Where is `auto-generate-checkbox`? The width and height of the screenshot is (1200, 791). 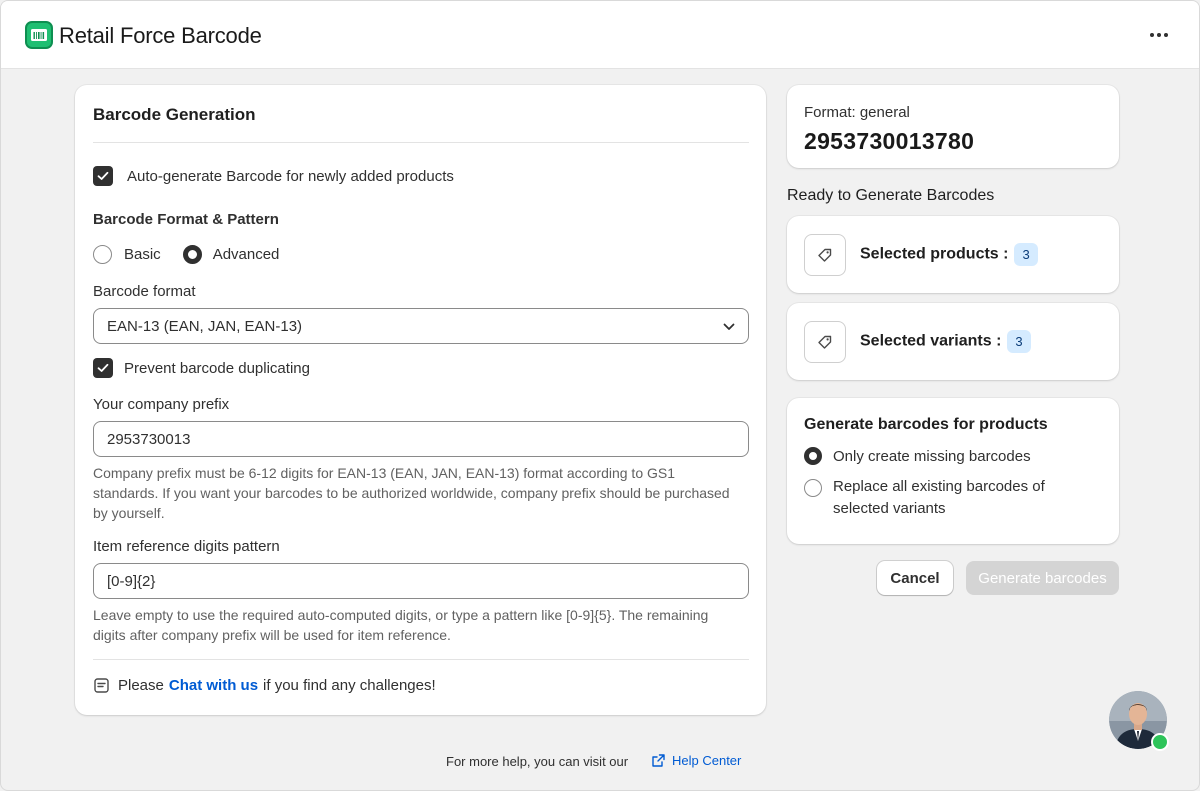
auto-generate-checkbox is located at coordinates (103, 176).